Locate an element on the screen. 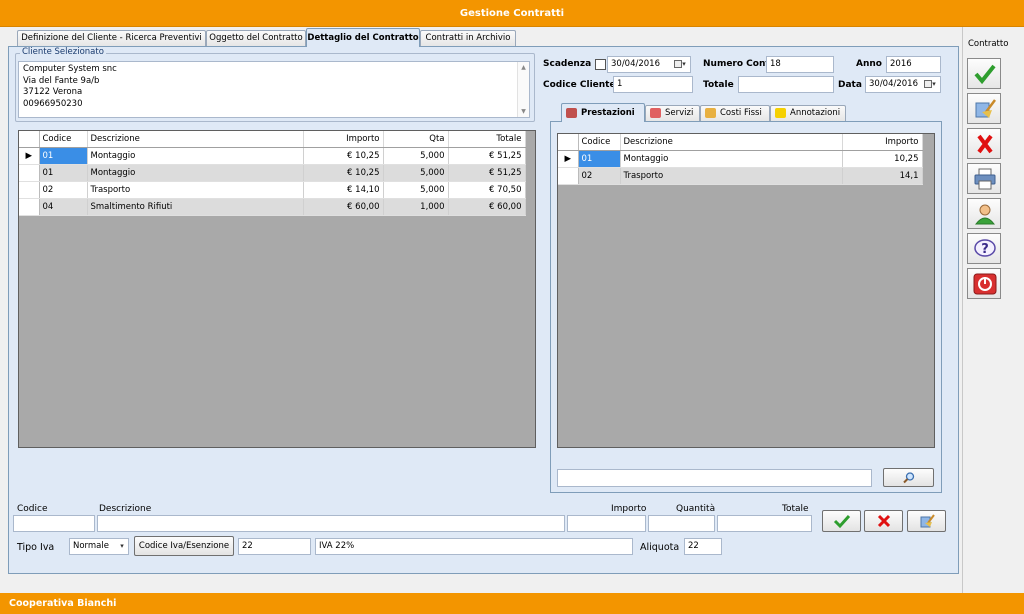 The width and height of the screenshot is (1024, 614). iva-code-field: 22 is located at coordinates (274, 546).